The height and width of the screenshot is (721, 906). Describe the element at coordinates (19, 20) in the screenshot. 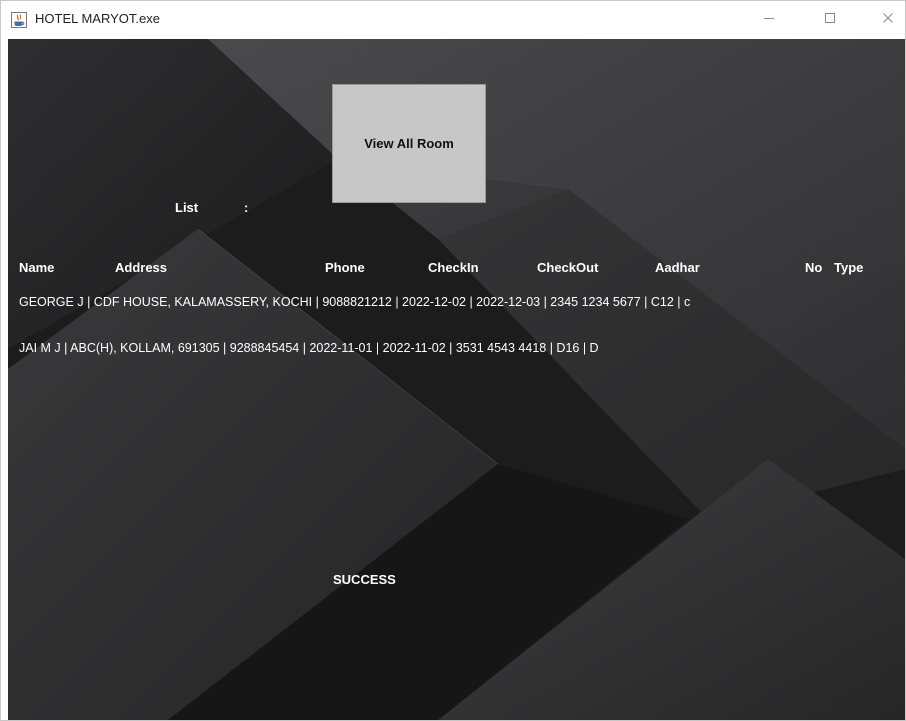

I see `java-icon` at that location.